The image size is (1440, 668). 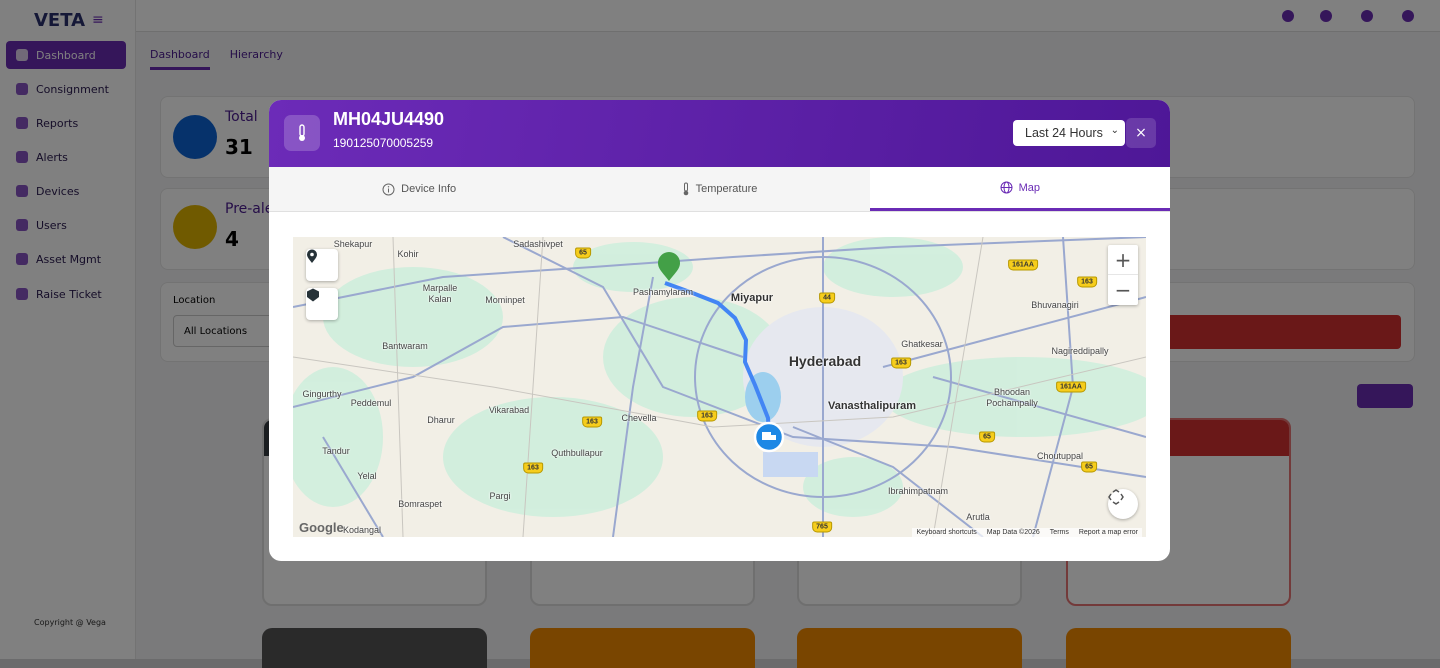 What do you see at coordinates (441, 420) in the screenshot?
I see `map-label: Dharur` at bounding box center [441, 420].